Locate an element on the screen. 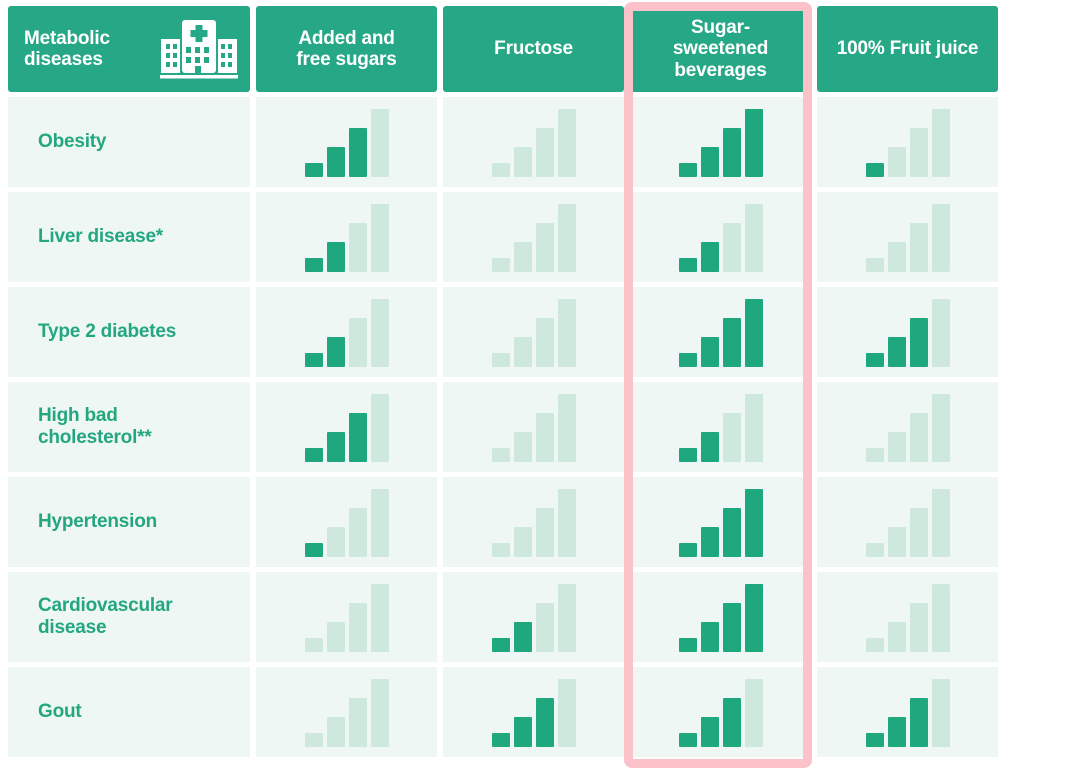  evidence-cell-cardiovascular-disease-added-and-free-sugars is located at coordinates (346, 617).